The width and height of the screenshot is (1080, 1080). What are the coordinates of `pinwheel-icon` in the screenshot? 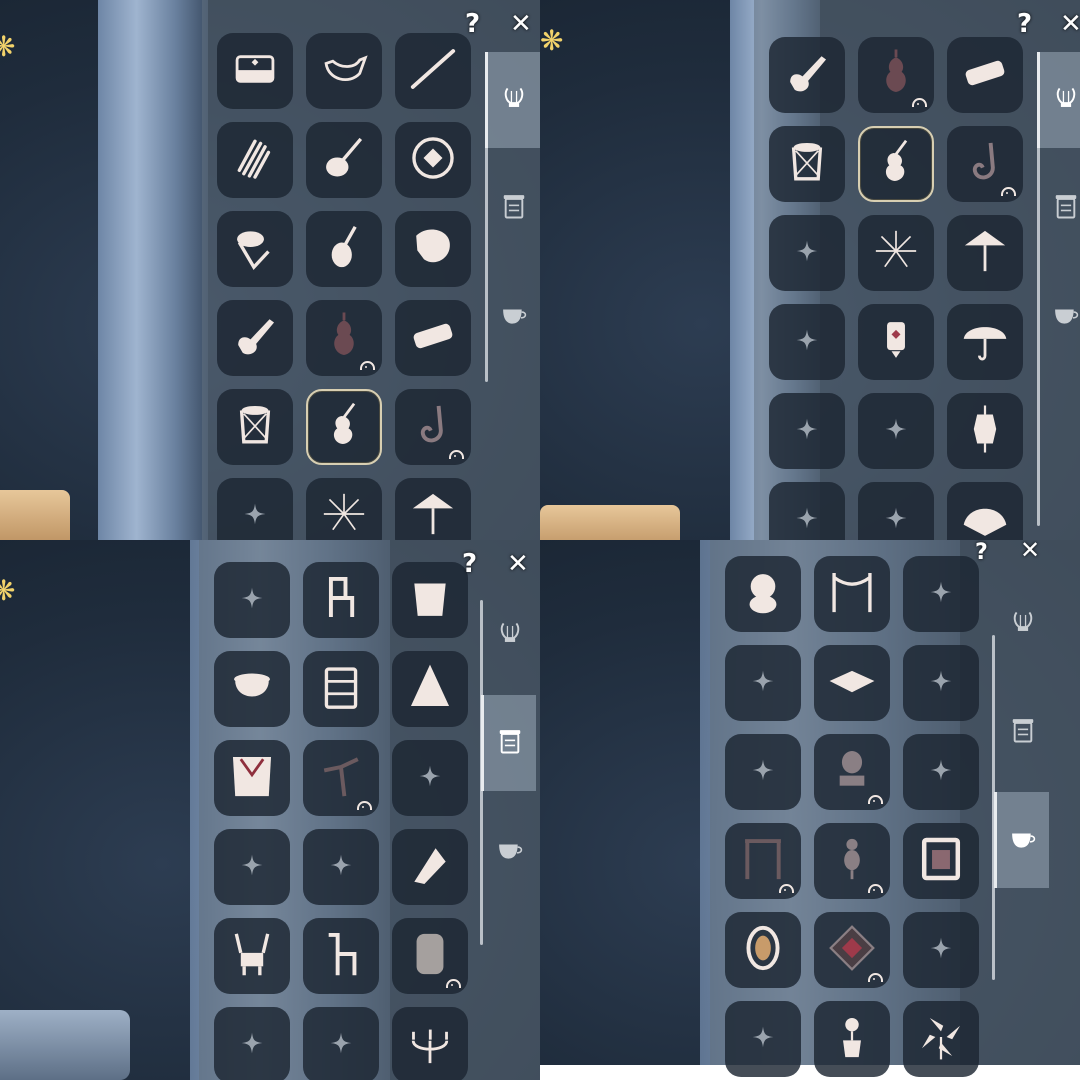 It's located at (941, 1039).